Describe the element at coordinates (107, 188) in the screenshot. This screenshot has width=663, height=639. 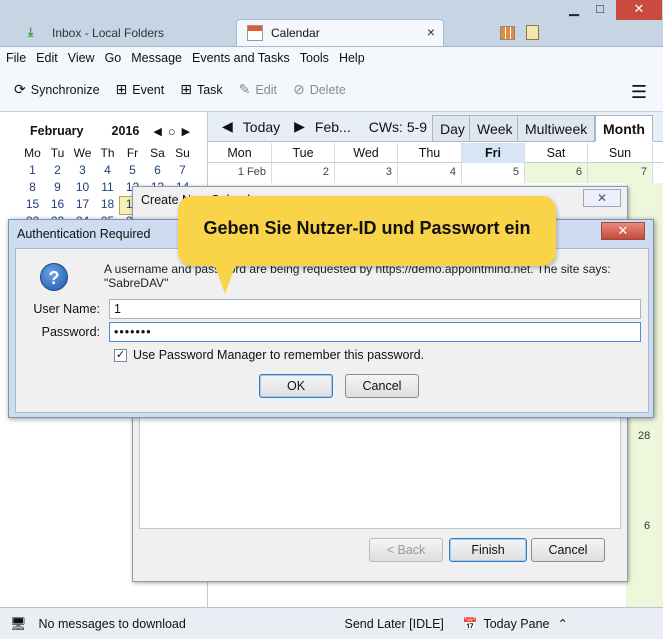
I see `mini-month-day: 11` at that location.